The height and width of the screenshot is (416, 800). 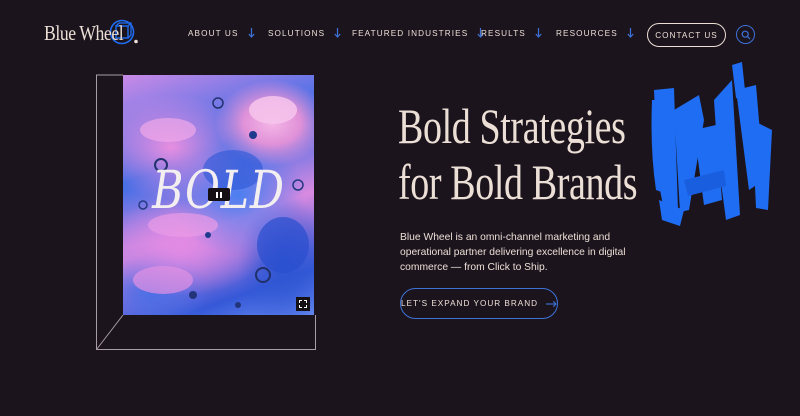 I want to click on nav-item-resources: RESOURCES, so click(x=595, y=33).